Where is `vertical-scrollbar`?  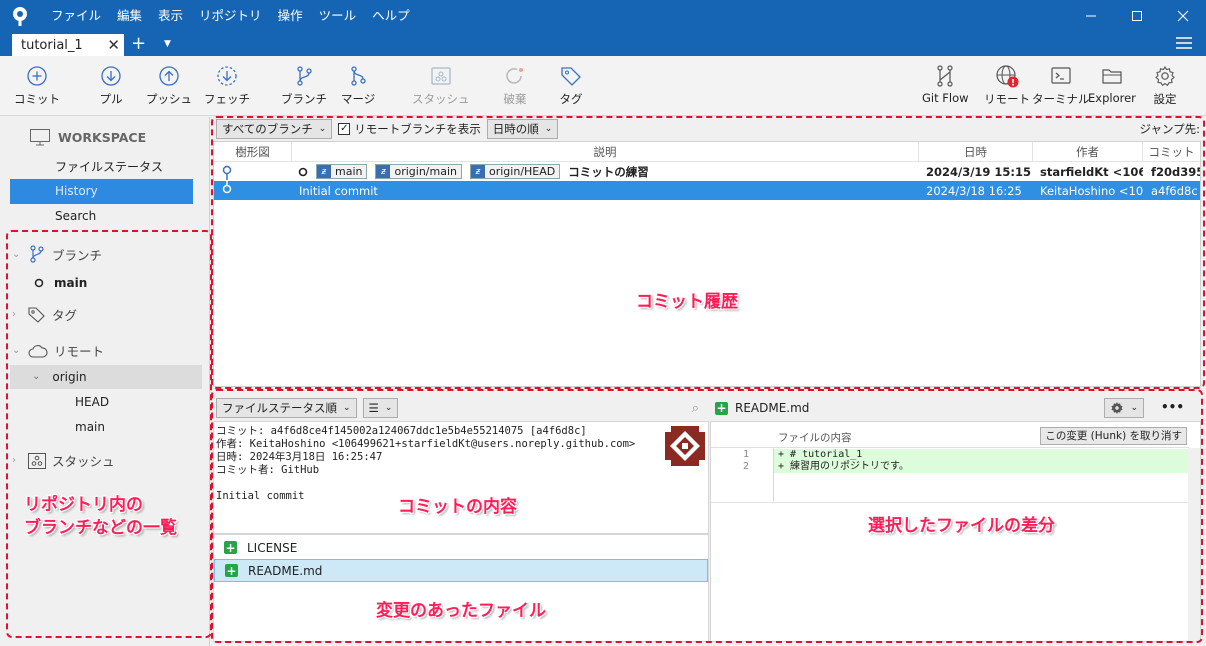
vertical-scrollbar is located at coordinates (1194, 545).